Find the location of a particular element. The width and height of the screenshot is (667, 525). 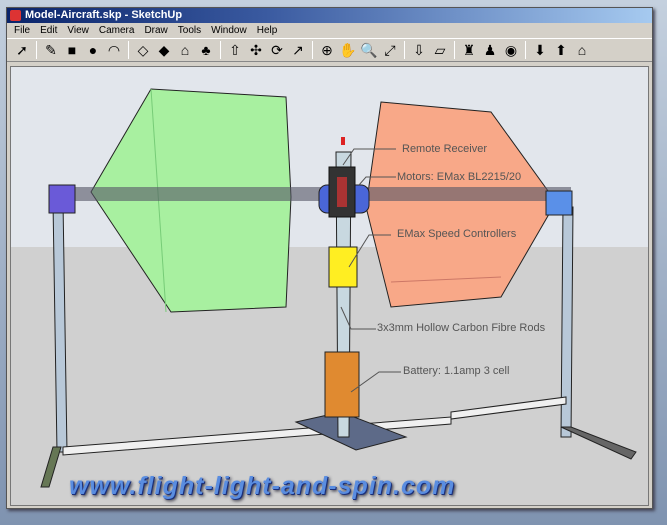

menu-view: View is located at coordinates (78, 30).